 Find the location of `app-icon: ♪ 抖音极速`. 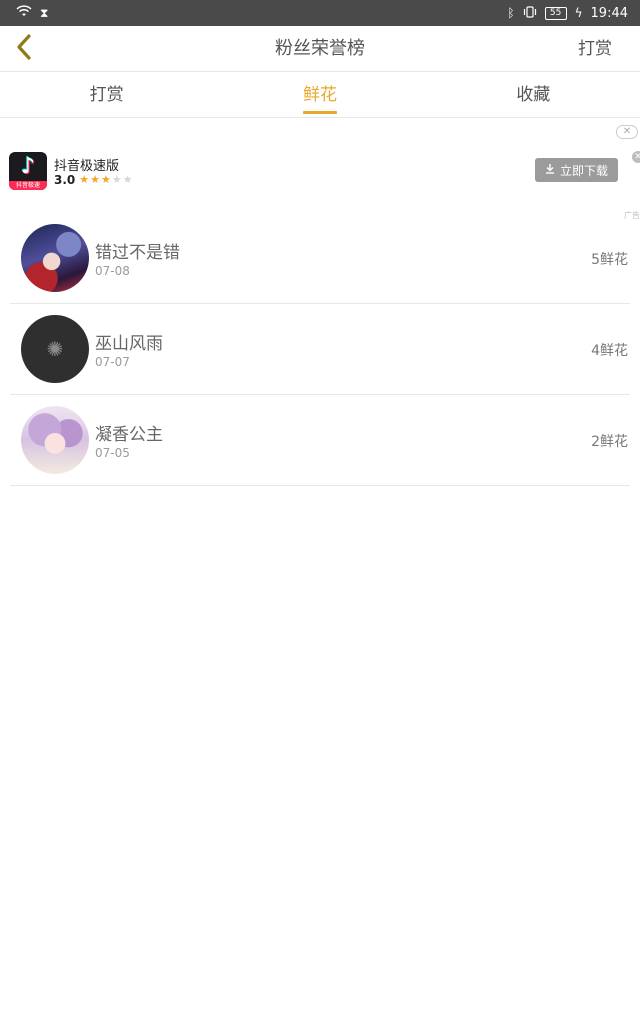

app-icon: ♪ 抖音极速 is located at coordinates (28, 171).